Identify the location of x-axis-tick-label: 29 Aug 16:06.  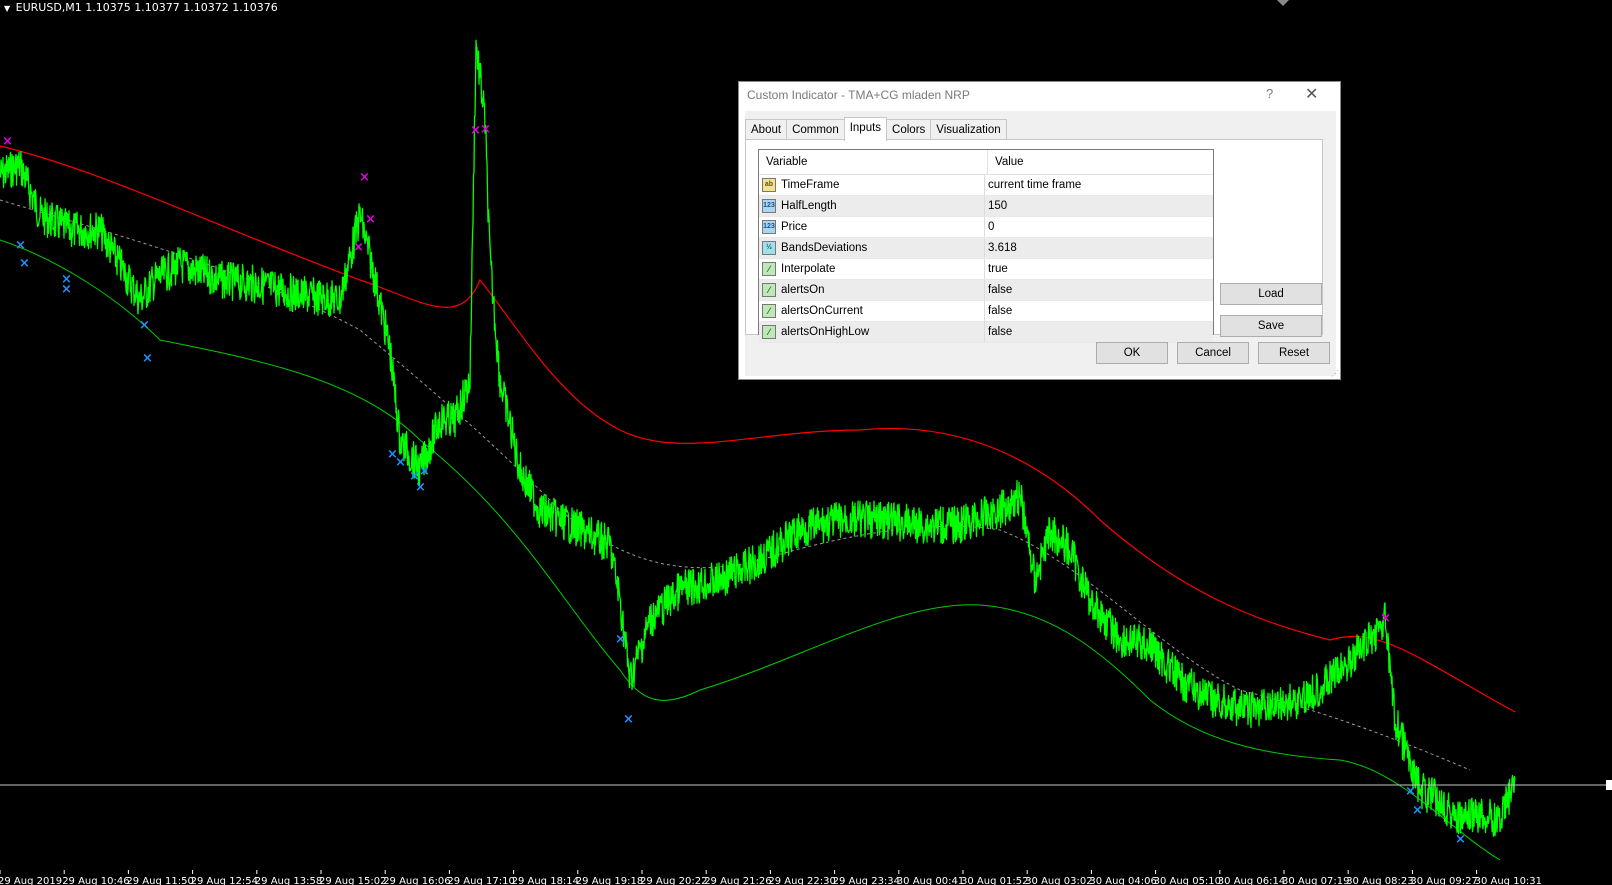
(416, 880).